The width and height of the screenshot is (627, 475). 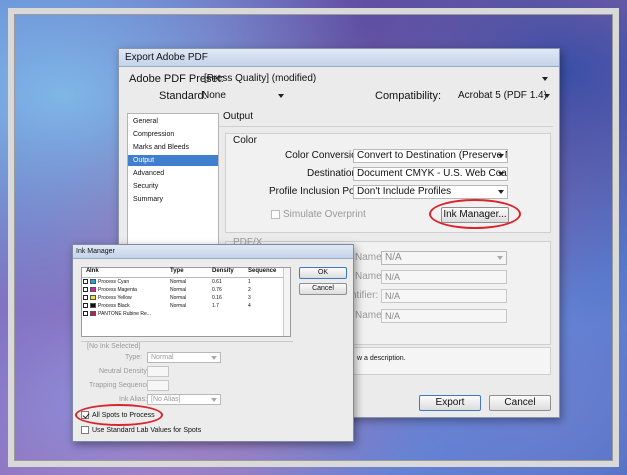 What do you see at coordinates (243, 97) in the screenshot?
I see `standard-dropdown: None` at bounding box center [243, 97].